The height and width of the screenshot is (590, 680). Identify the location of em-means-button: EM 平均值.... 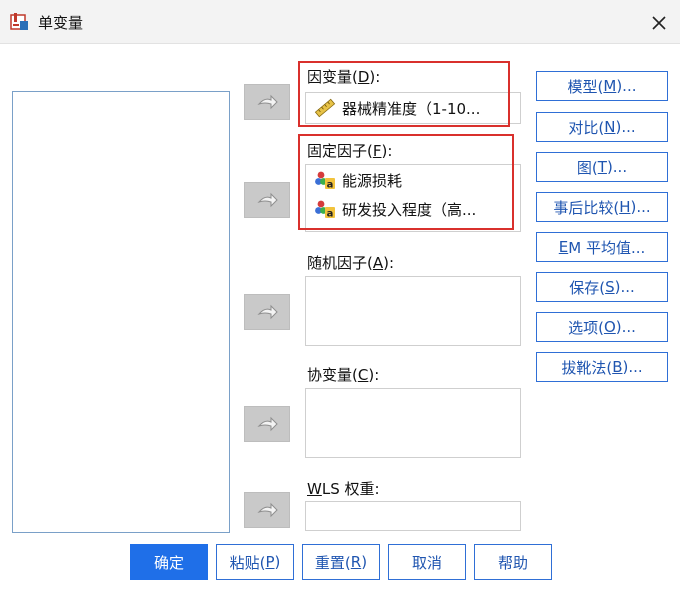
(602, 247).